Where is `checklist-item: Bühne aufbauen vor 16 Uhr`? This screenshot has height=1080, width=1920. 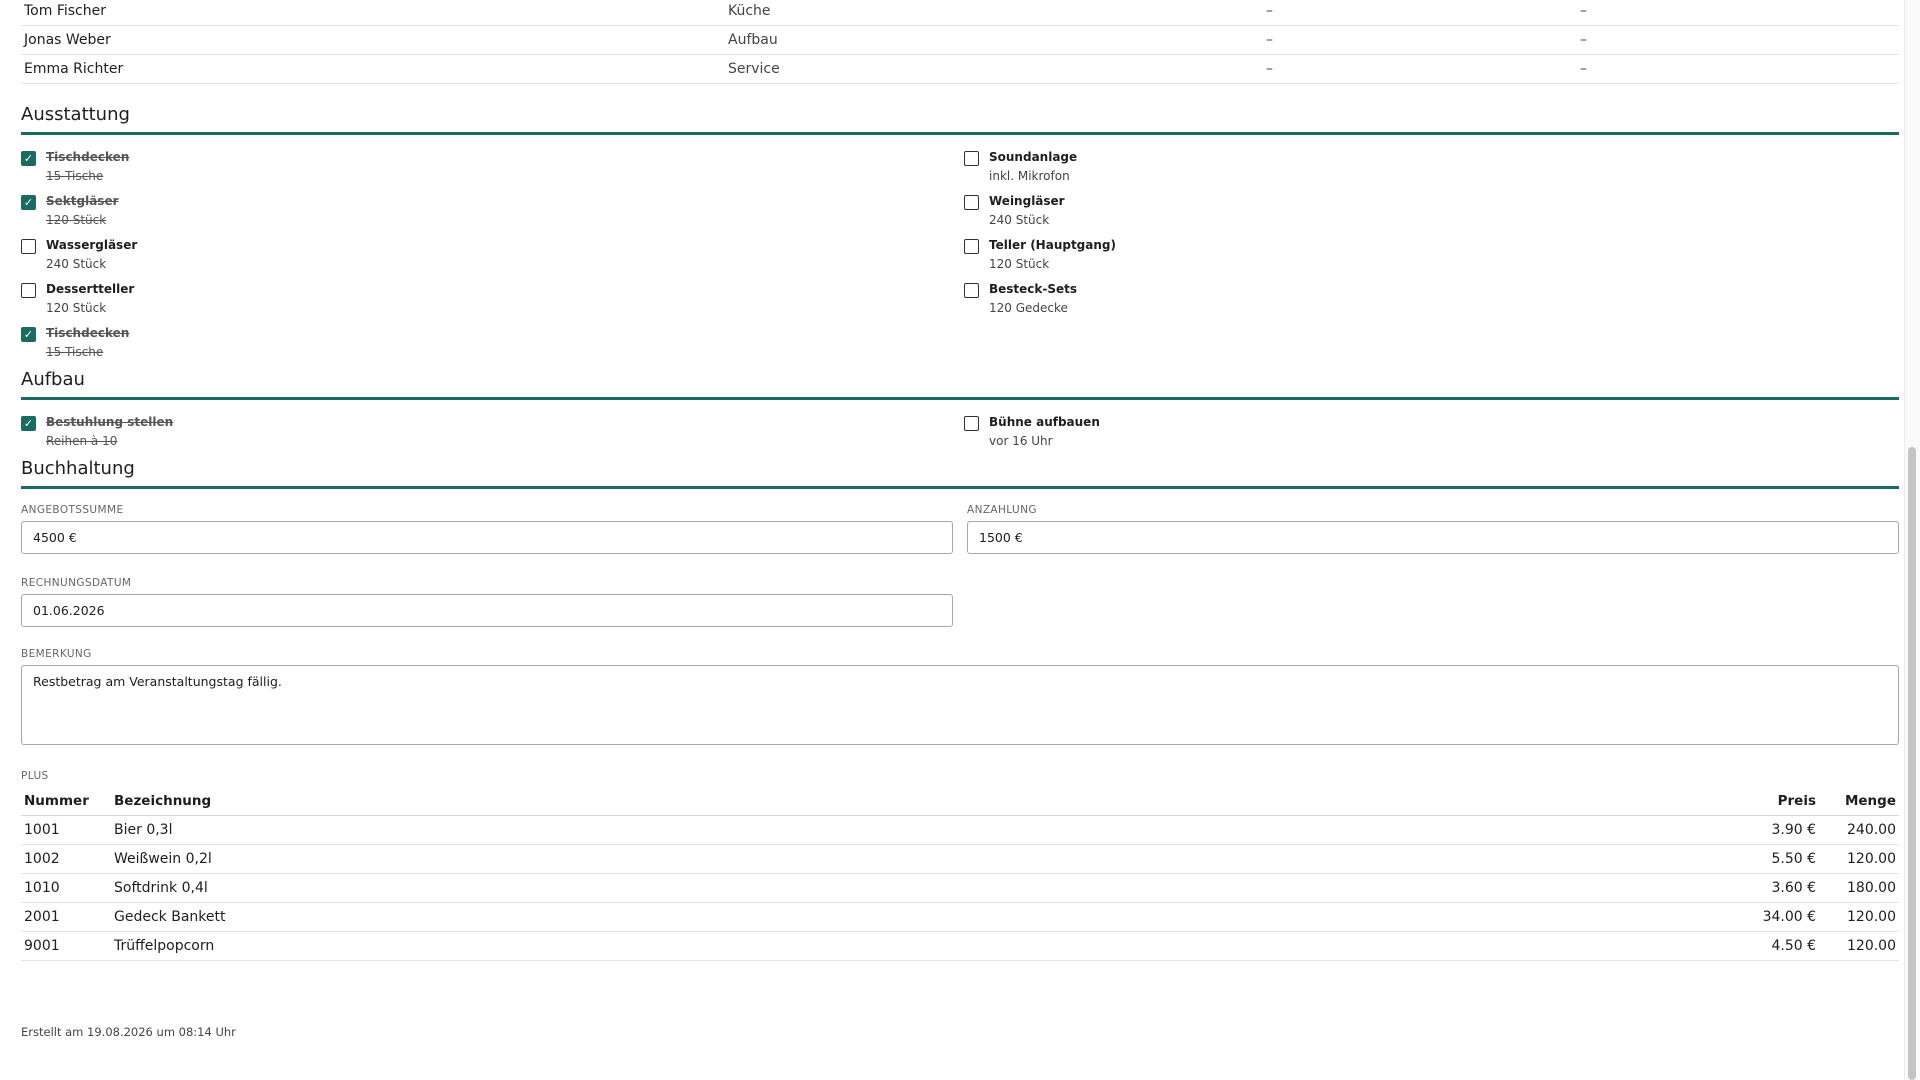
checklist-item: Bühne aufbauen vor 16 Uhr is located at coordinates (1431, 436).